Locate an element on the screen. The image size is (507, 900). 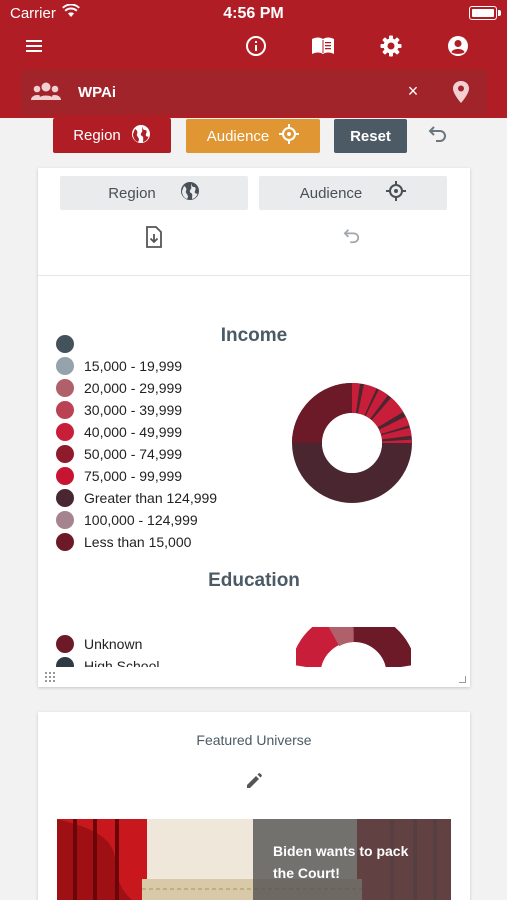
legend-label: High School is located at coordinates (122, 662).